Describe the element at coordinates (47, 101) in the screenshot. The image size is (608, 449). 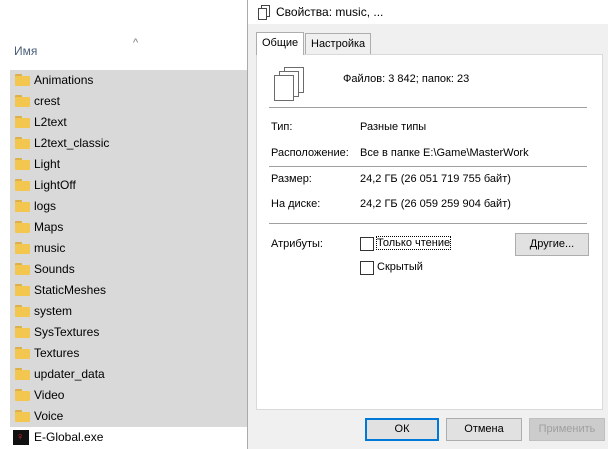
I see `item-name: crest` at that location.